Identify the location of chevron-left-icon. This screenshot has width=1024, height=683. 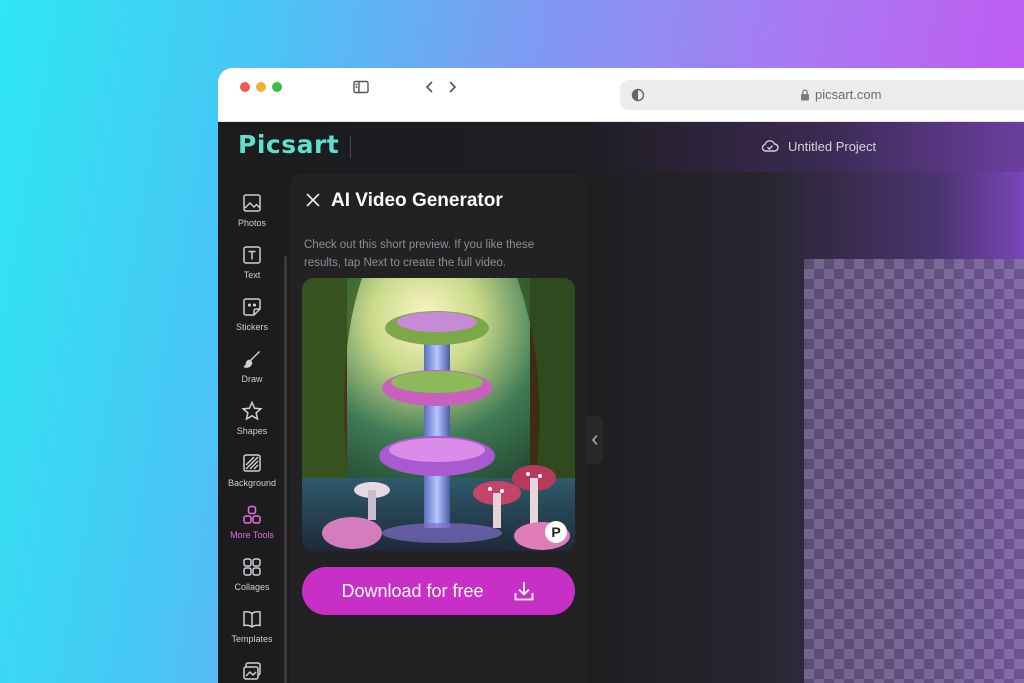
(594, 440).